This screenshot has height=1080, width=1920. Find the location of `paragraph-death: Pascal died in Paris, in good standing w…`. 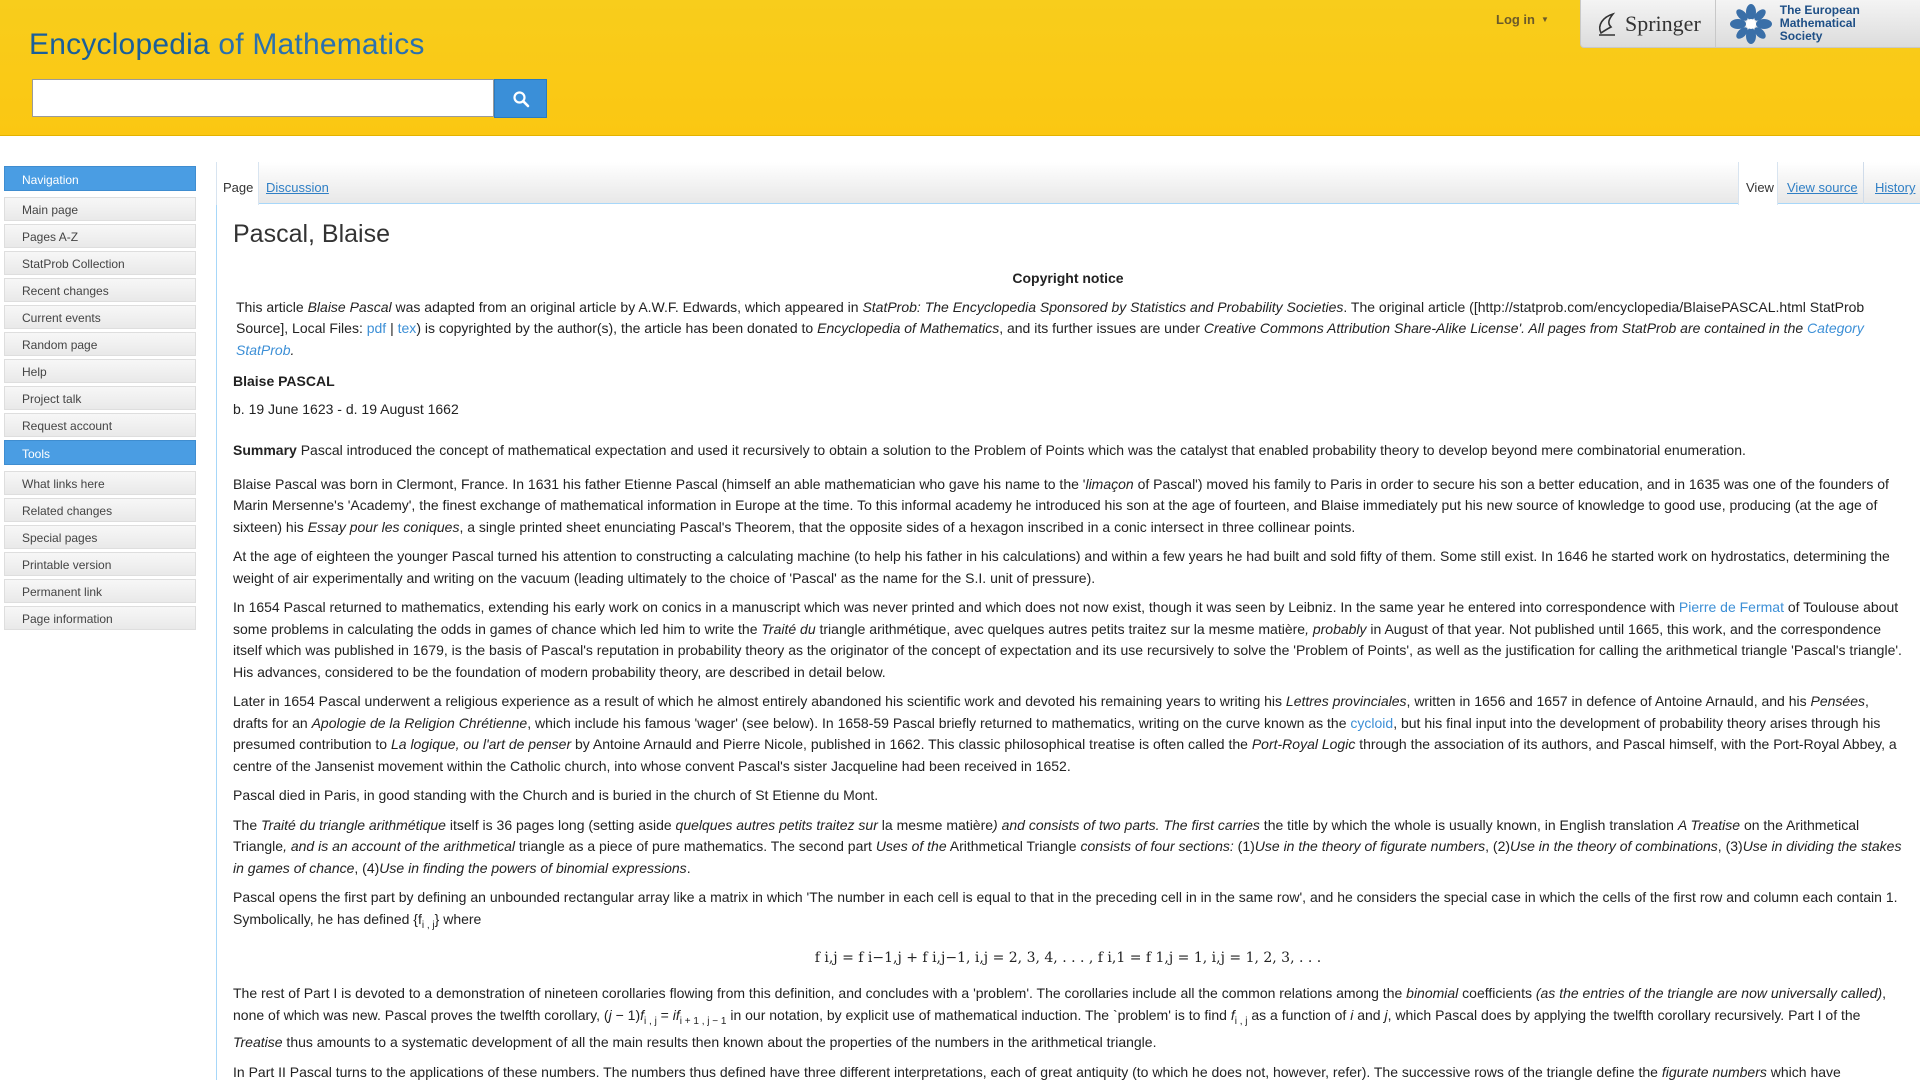

paragraph-death: Pascal died in Paris, in good standing w… is located at coordinates (556, 795).